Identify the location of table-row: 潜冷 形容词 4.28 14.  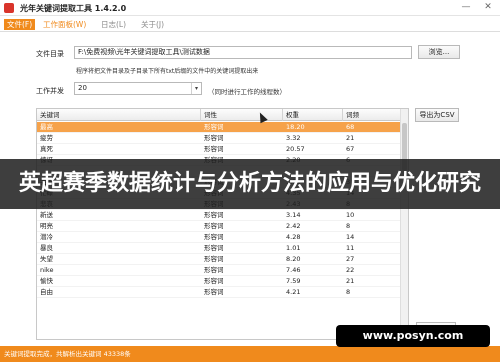
(219, 237).